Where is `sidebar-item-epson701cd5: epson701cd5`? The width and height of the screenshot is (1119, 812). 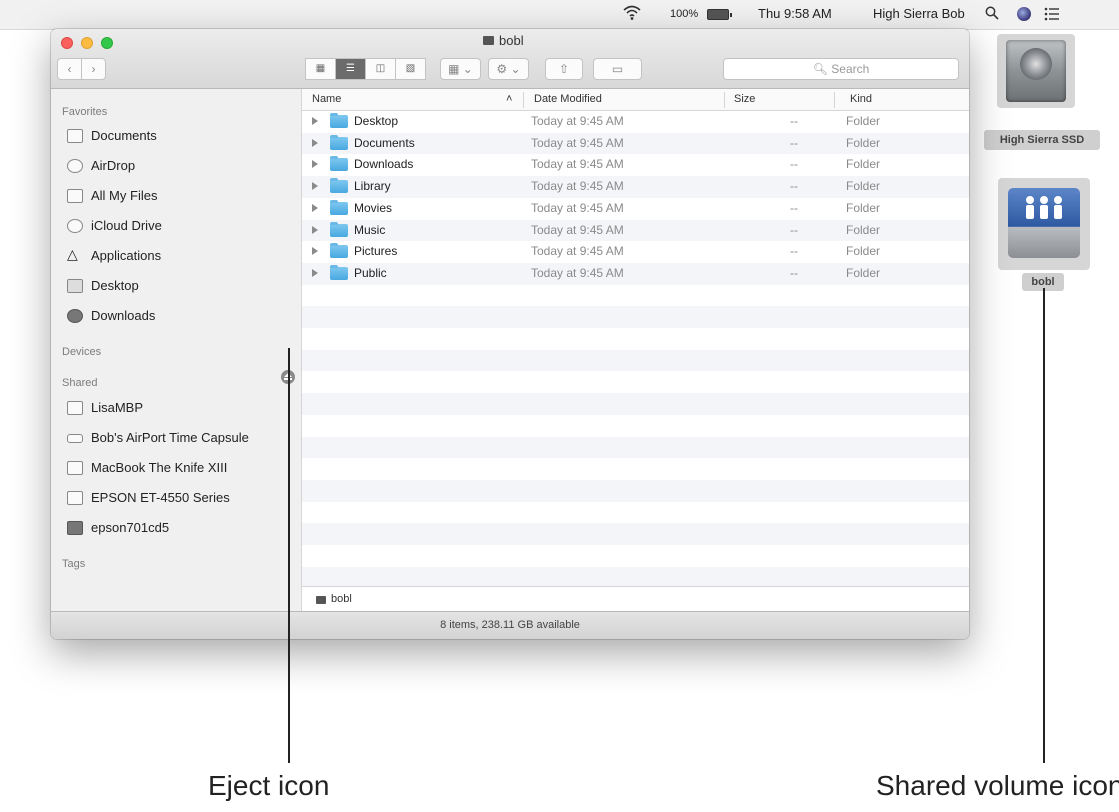
sidebar-item-epson701cd5: epson701cd5 is located at coordinates (181, 529).